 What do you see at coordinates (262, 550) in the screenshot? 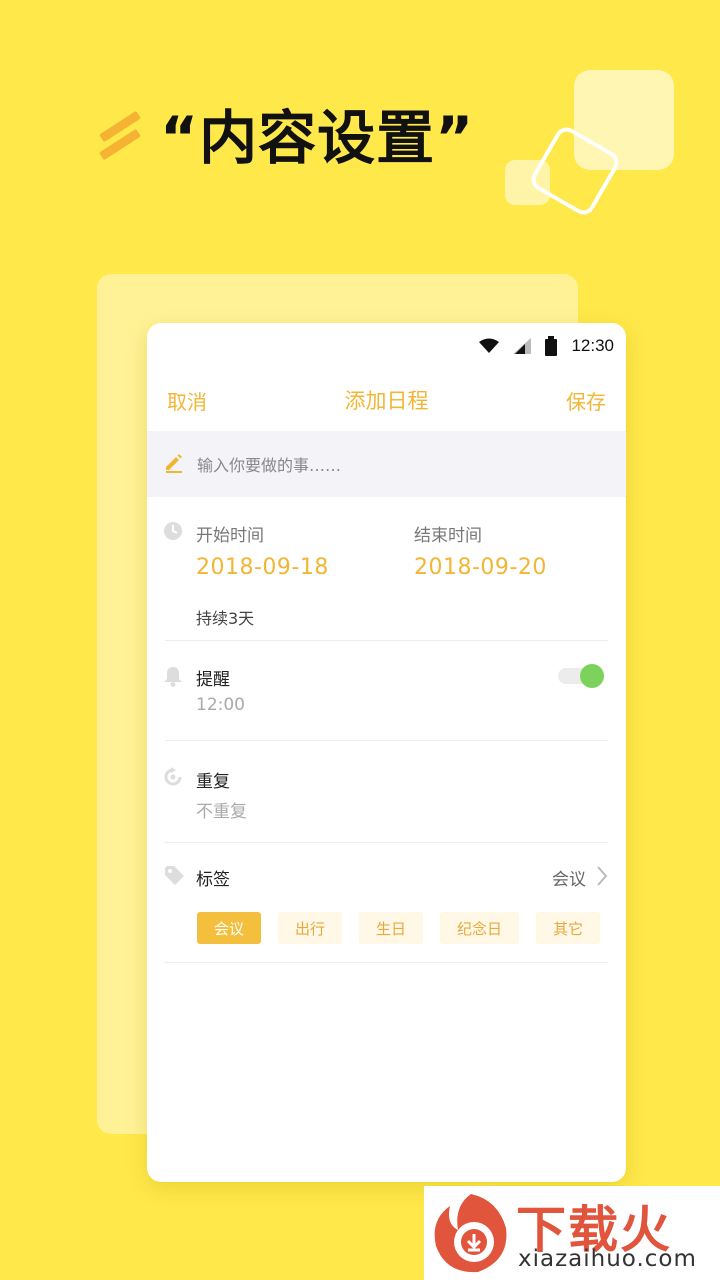
I see `start-time: 开始时间 2018-09-18` at bounding box center [262, 550].